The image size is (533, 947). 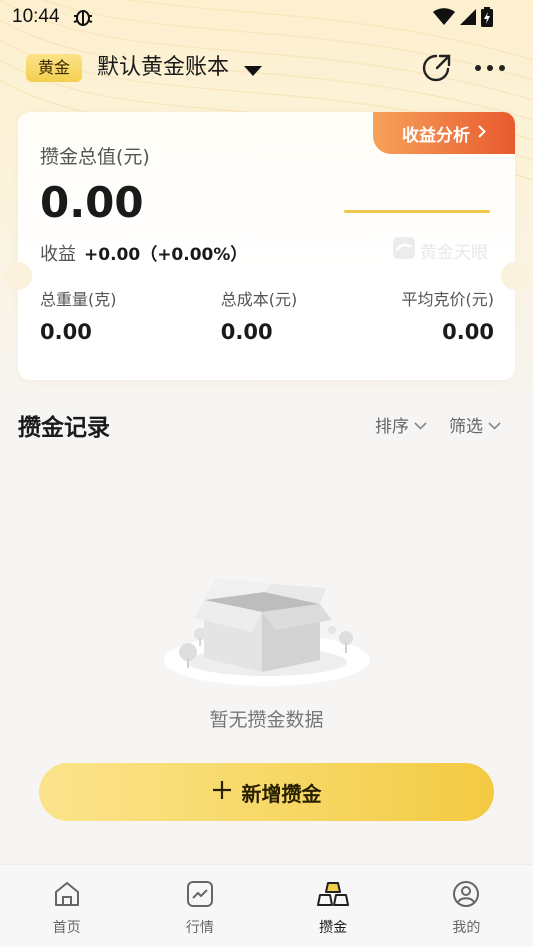 What do you see at coordinates (466, 896) in the screenshot?
I see `profile-icon` at bounding box center [466, 896].